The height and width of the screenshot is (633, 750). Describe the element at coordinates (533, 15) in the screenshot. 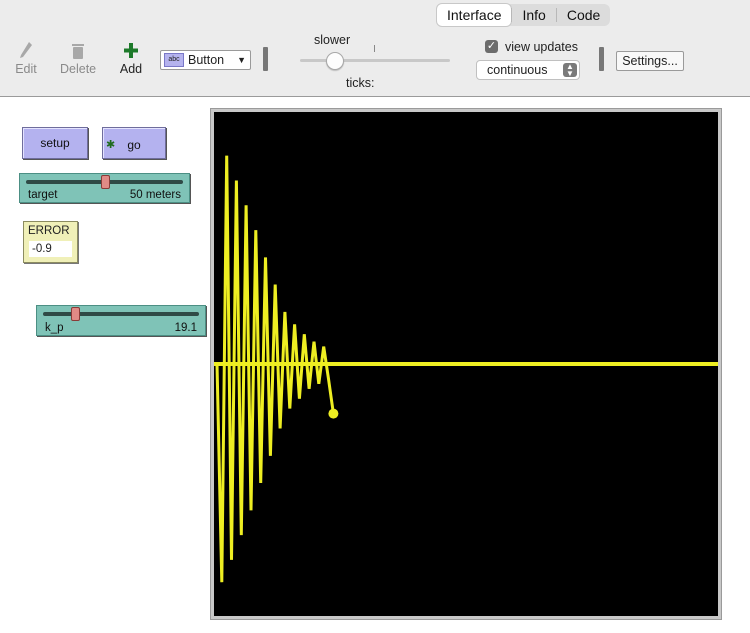

I see `tab-info: Info` at that location.